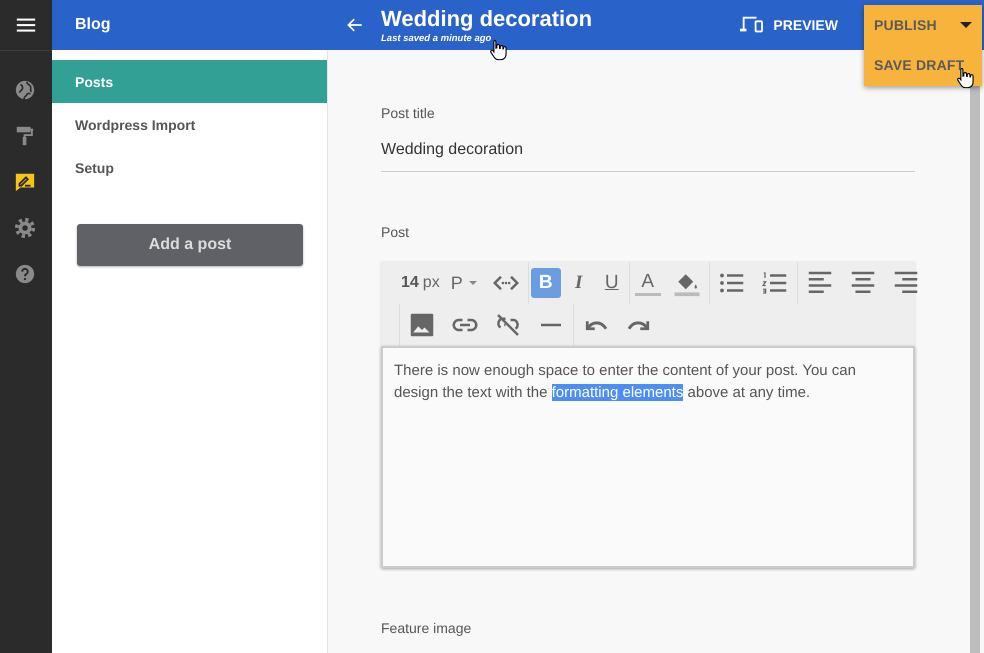  I want to click on underline-button: U, so click(611, 283).